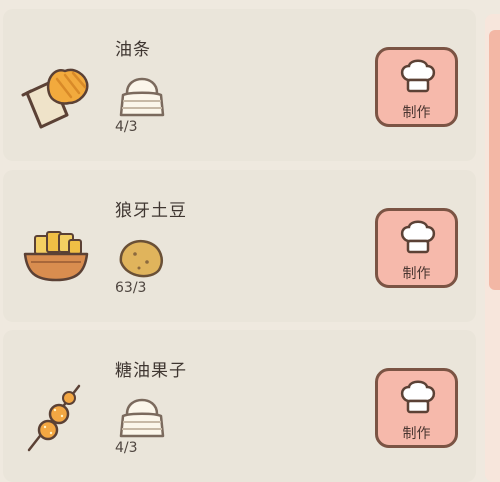 The image size is (500, 482). I want to click on scrollbar-thumb, so click(494, 160).